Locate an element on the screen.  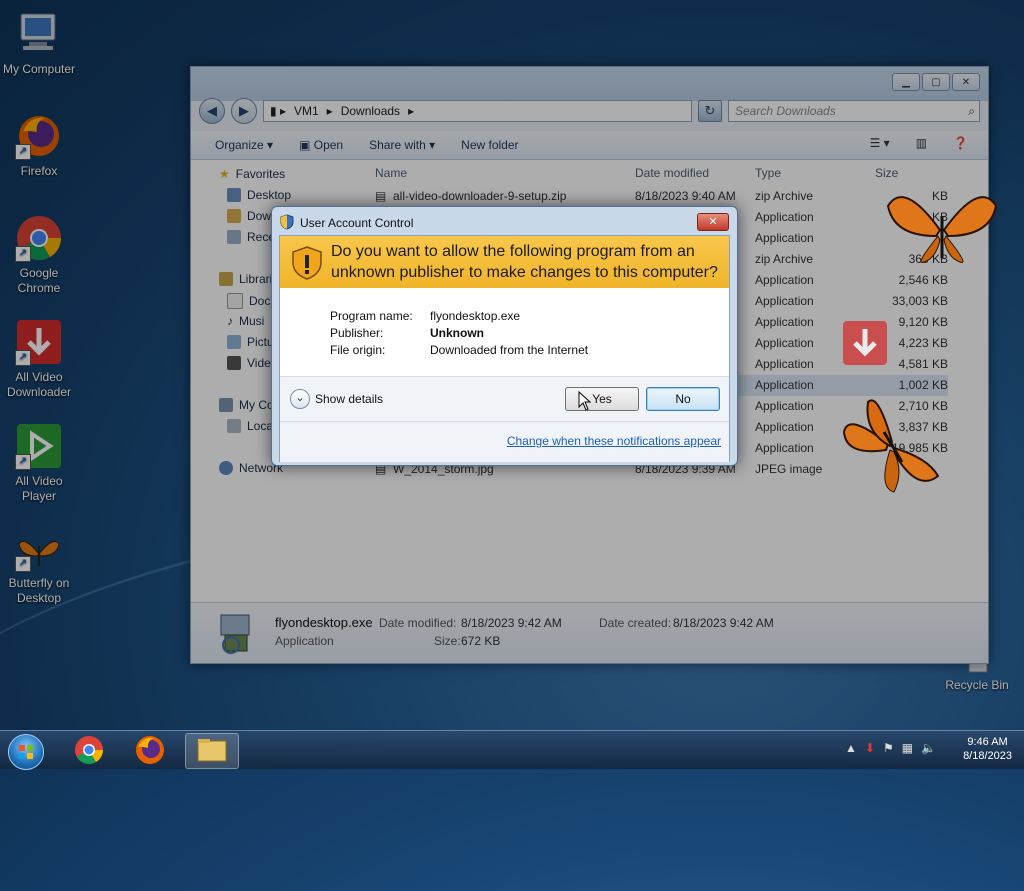
windows-logo-icon is located at coordinates (26, 752).